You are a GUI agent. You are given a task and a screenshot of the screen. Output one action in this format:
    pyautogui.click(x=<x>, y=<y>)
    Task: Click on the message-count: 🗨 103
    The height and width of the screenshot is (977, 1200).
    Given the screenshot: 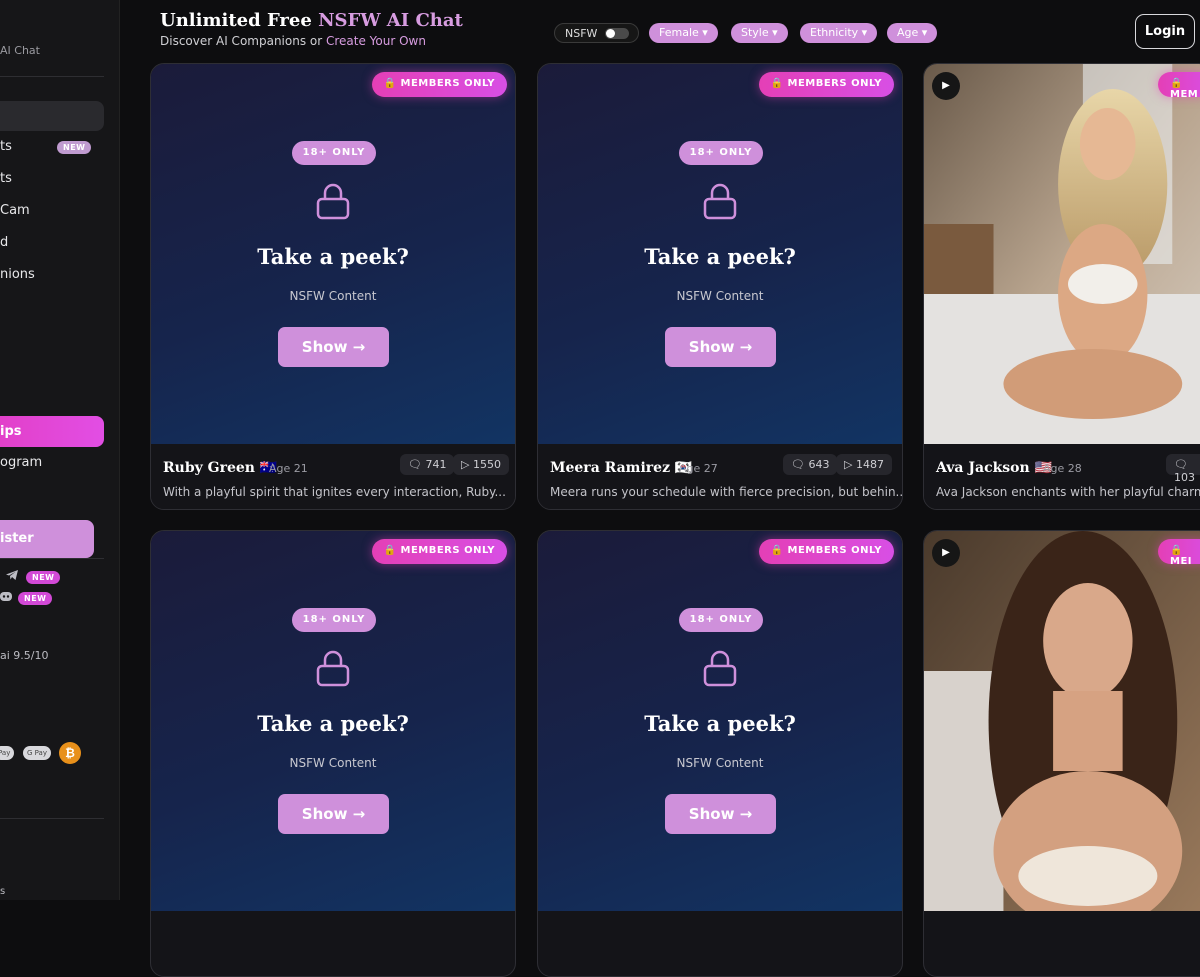 What is the action you would take?
    pyautogui.click(x=1183, y=469)
    